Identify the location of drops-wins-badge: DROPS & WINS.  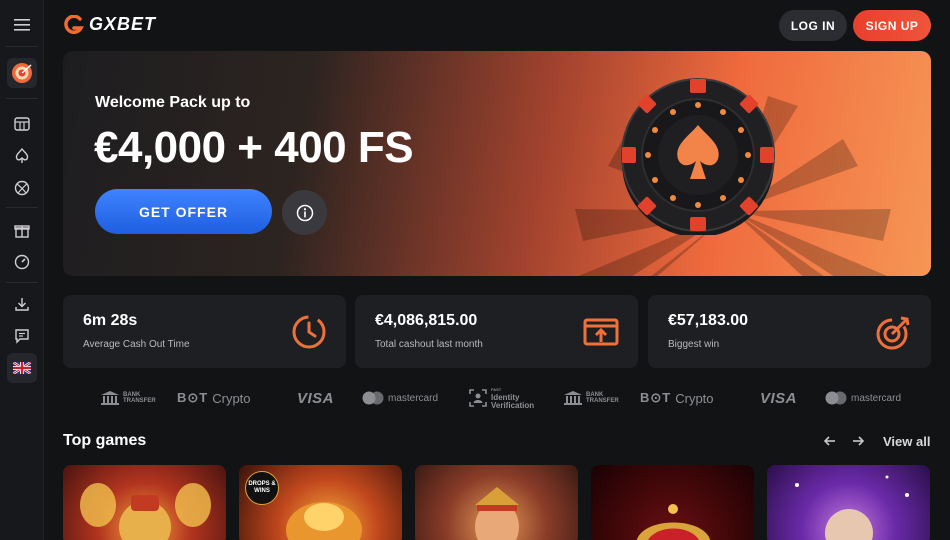
(262, 488).